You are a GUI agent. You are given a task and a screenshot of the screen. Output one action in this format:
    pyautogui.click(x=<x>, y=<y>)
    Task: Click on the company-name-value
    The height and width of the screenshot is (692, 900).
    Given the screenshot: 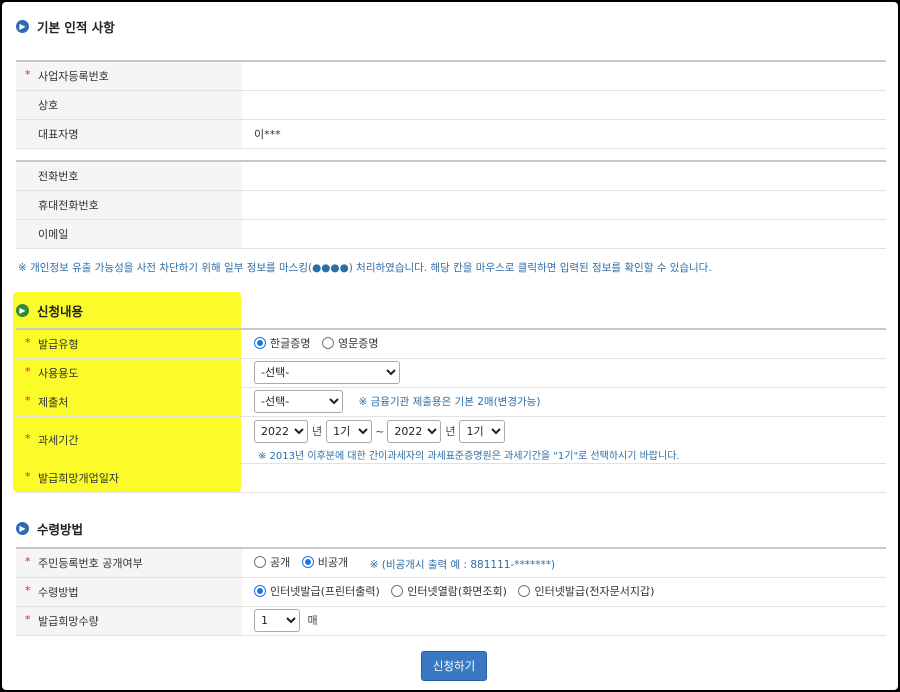 What is the action you would take?
    pyautogui.click(x=564, y=105)
    